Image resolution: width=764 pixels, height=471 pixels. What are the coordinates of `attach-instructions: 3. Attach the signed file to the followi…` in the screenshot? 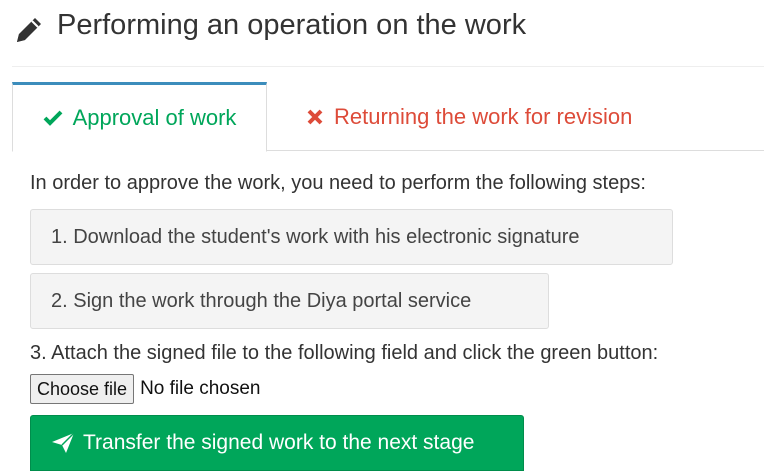 It's located at (344, 353).